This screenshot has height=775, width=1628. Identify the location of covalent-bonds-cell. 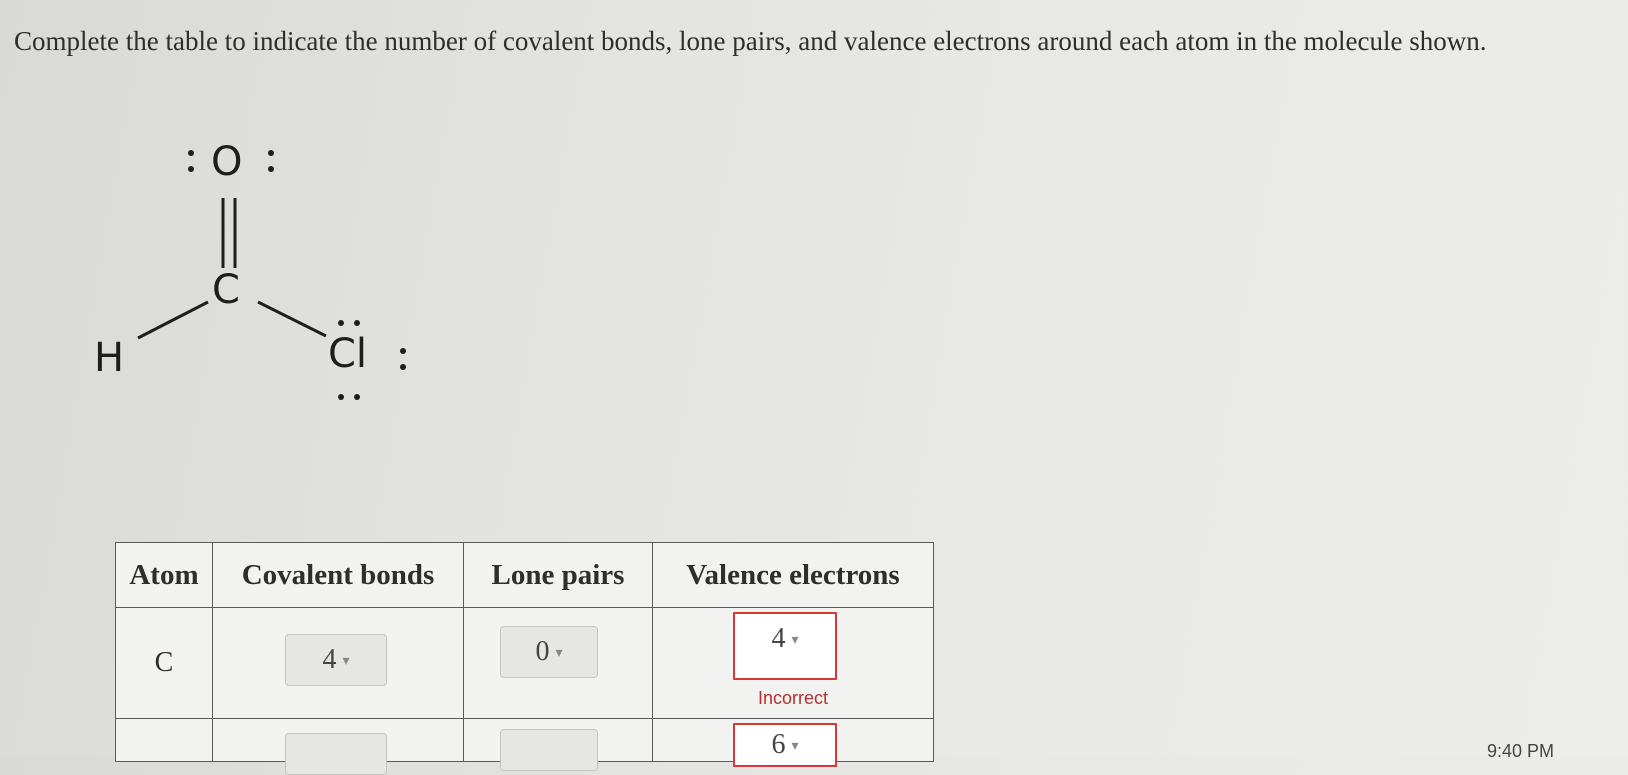
(338, 746).